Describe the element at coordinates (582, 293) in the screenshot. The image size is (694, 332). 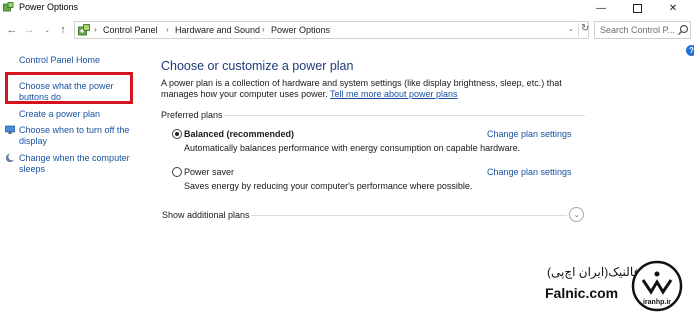
I see `watermark-site-text: Falnic.com` at that location.